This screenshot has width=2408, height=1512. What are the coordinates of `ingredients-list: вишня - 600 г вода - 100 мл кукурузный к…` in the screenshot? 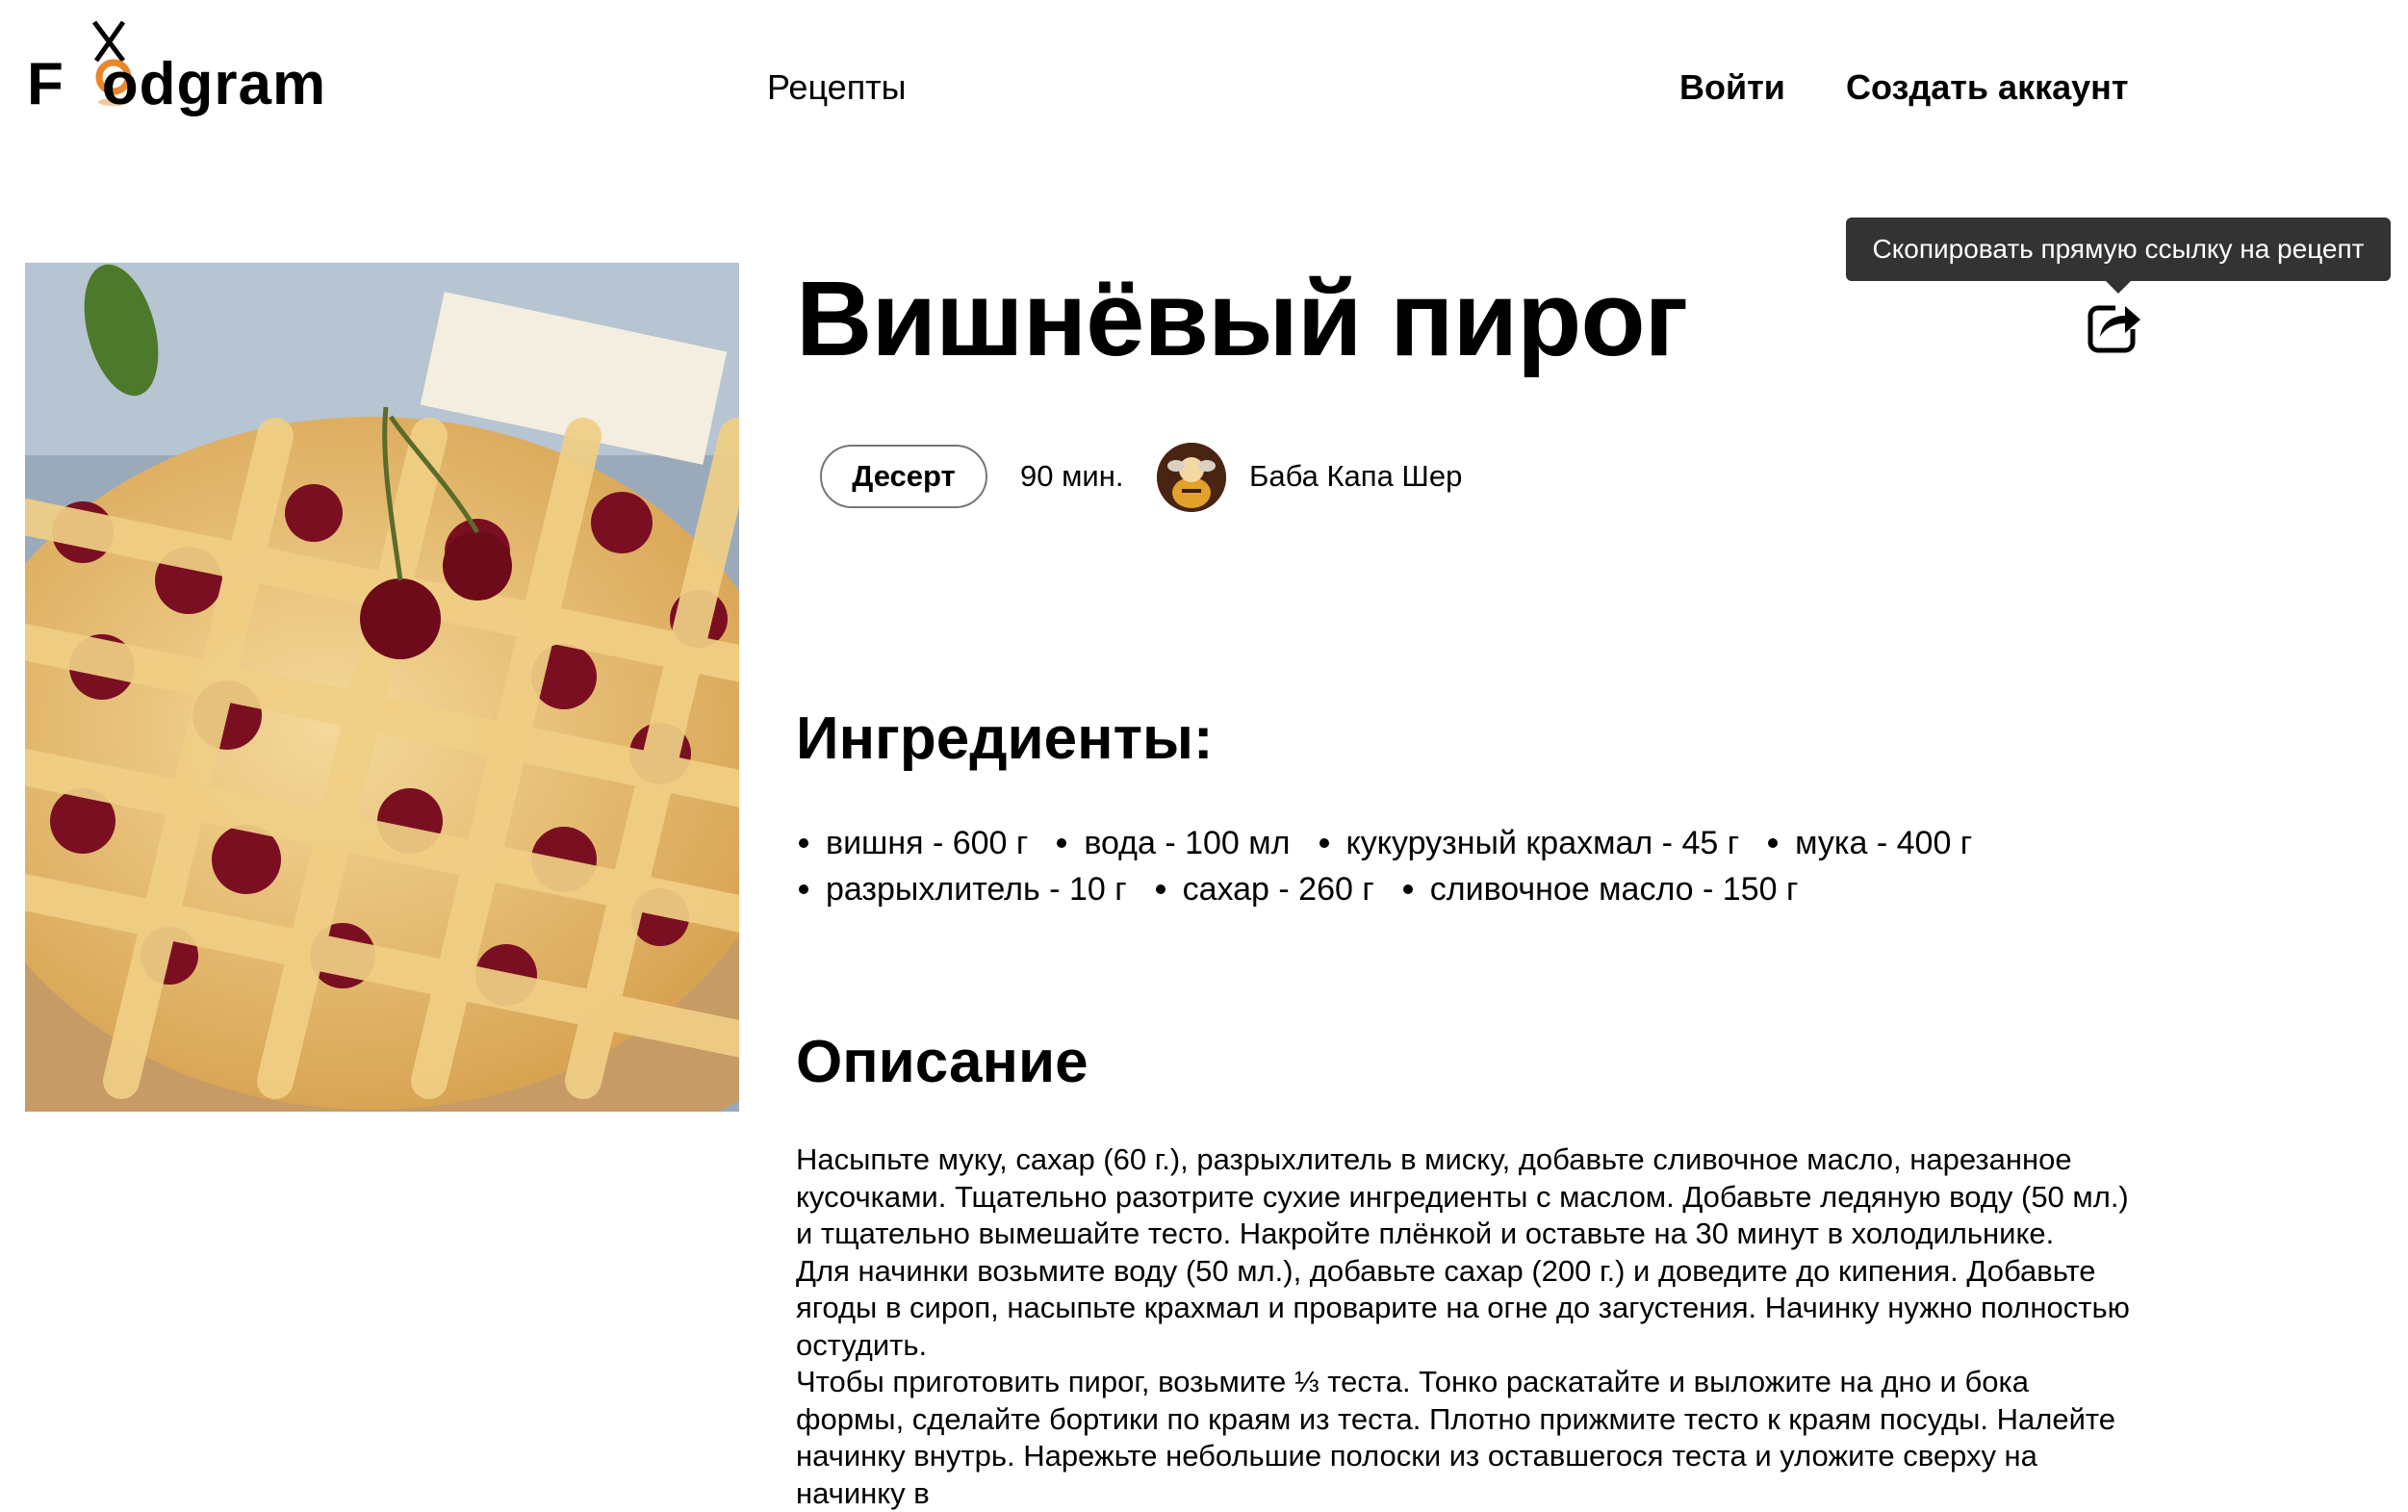 It's located at (1482, 866).